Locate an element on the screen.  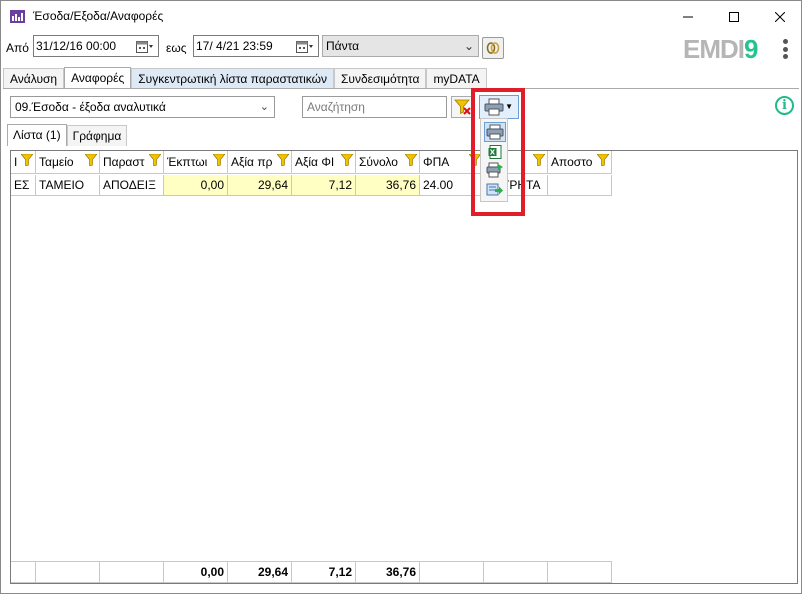
tab-connectivity: Συνδεσιμότητα is located at coordinates (380, 78).